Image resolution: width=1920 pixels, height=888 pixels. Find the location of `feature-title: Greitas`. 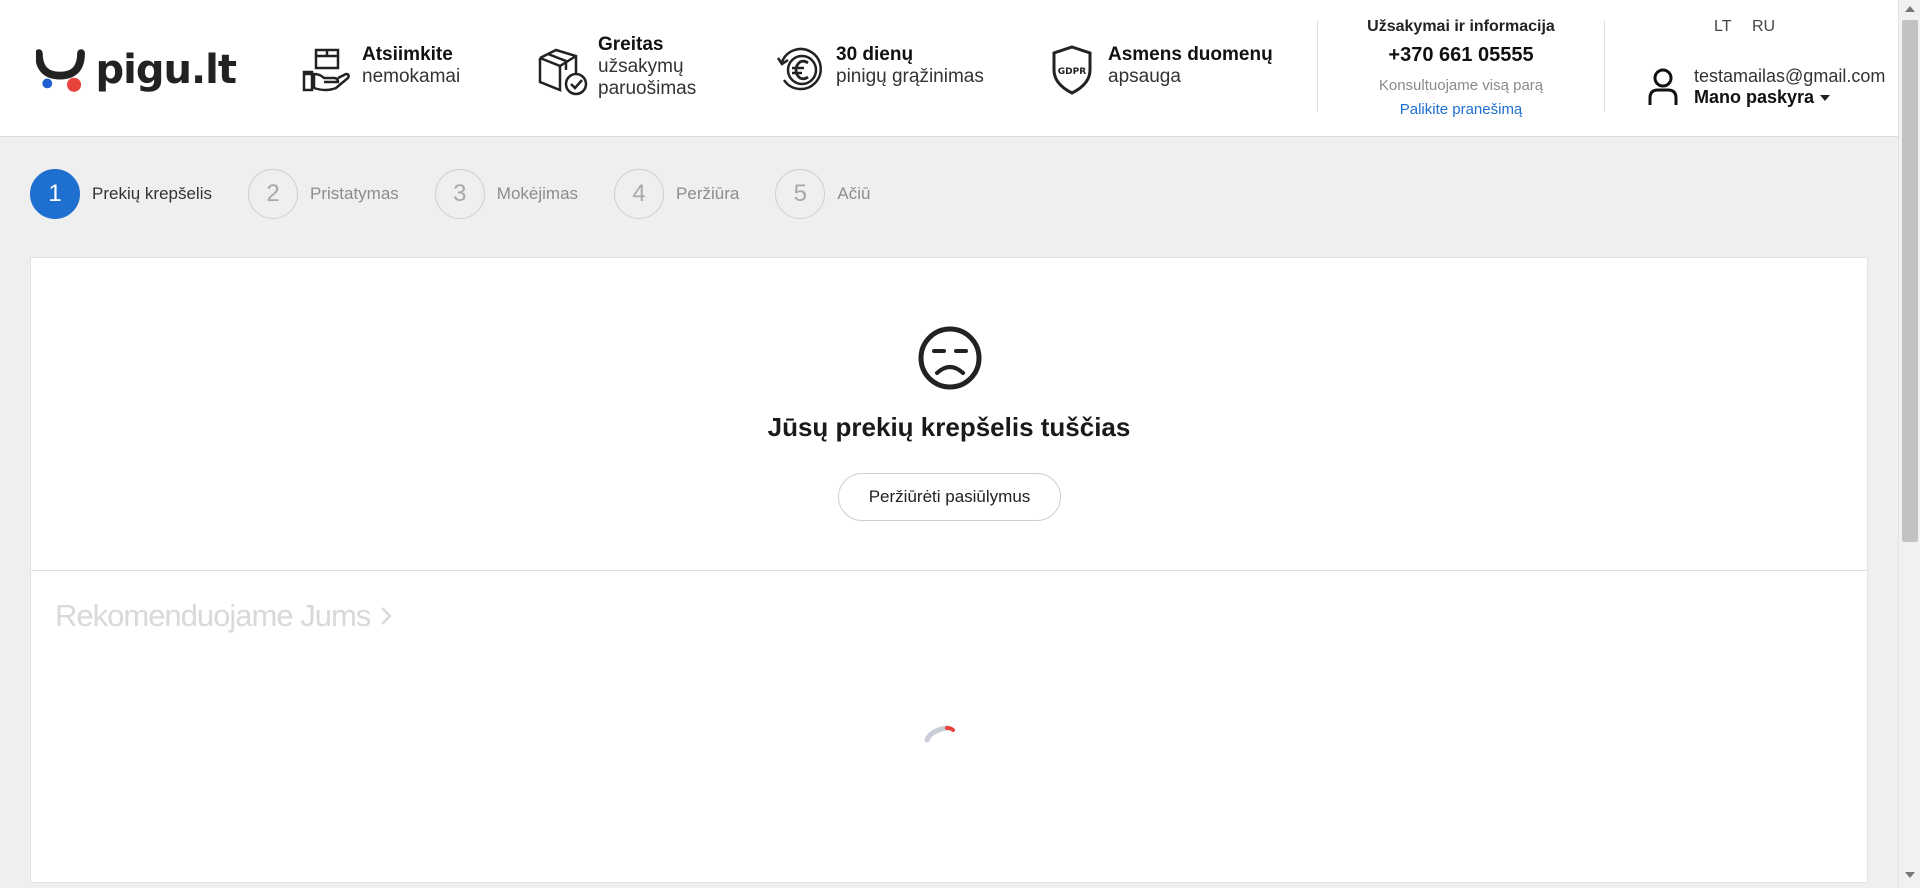

feature-title: Greitas is located at coordinates (631, 44).